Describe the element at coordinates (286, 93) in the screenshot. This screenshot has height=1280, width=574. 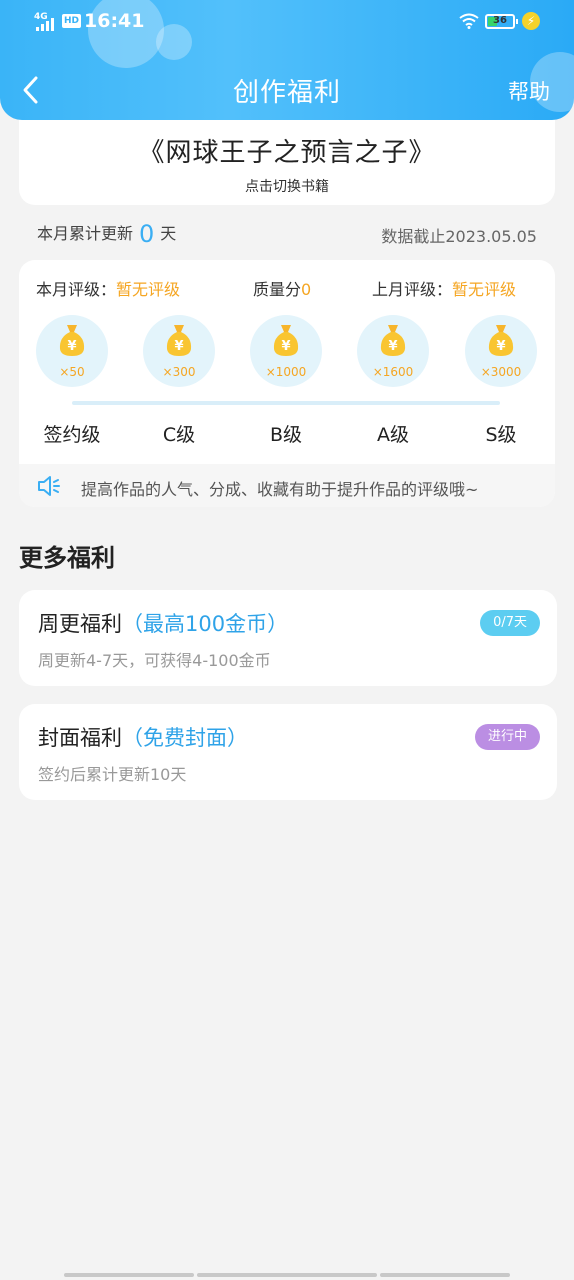
I see `page-title: 创作福利` at that location.